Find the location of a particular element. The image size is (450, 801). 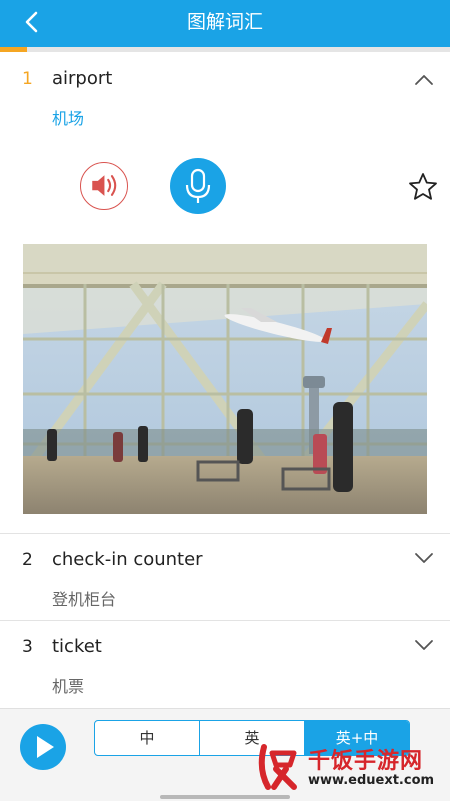

play-icon is located at coordinates (45, 747).